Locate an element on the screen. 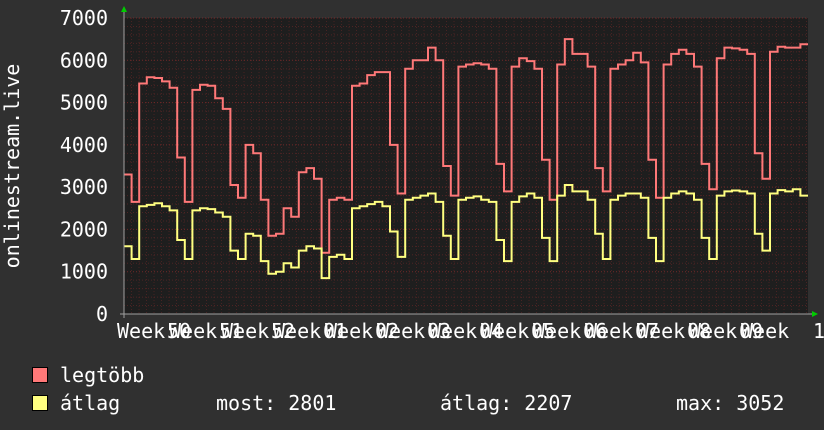  y-tick-label: 2000 is located at coordinates (84, 229).